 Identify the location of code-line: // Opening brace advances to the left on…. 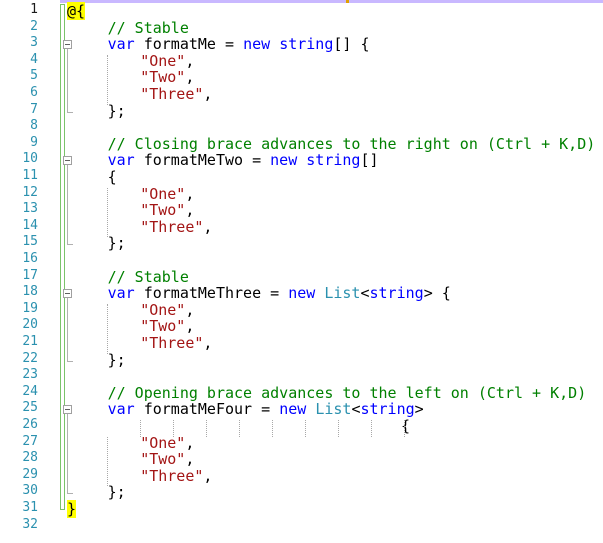
(347, 393).